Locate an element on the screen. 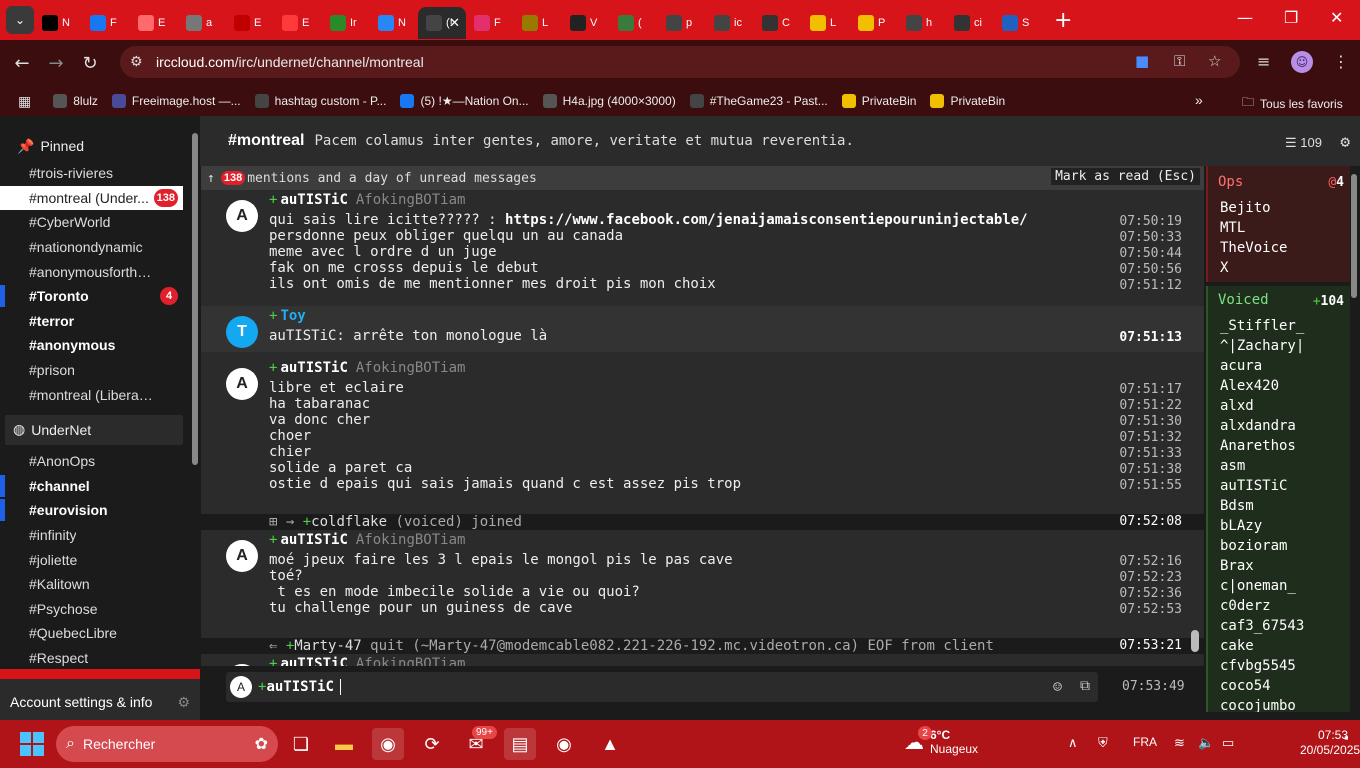 The image size is (1360, 768). member-nick: bozioram is located at coordinates (1253, 546).